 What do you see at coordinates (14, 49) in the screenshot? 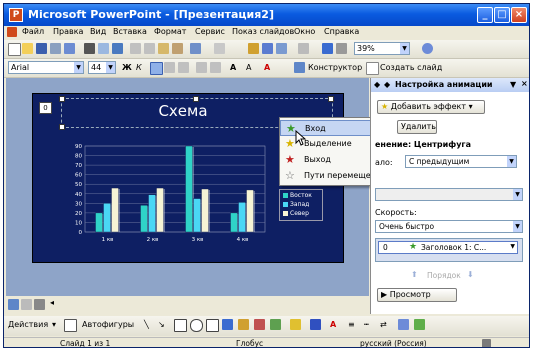
I see `new-icon` at bounding box center [14, 49].